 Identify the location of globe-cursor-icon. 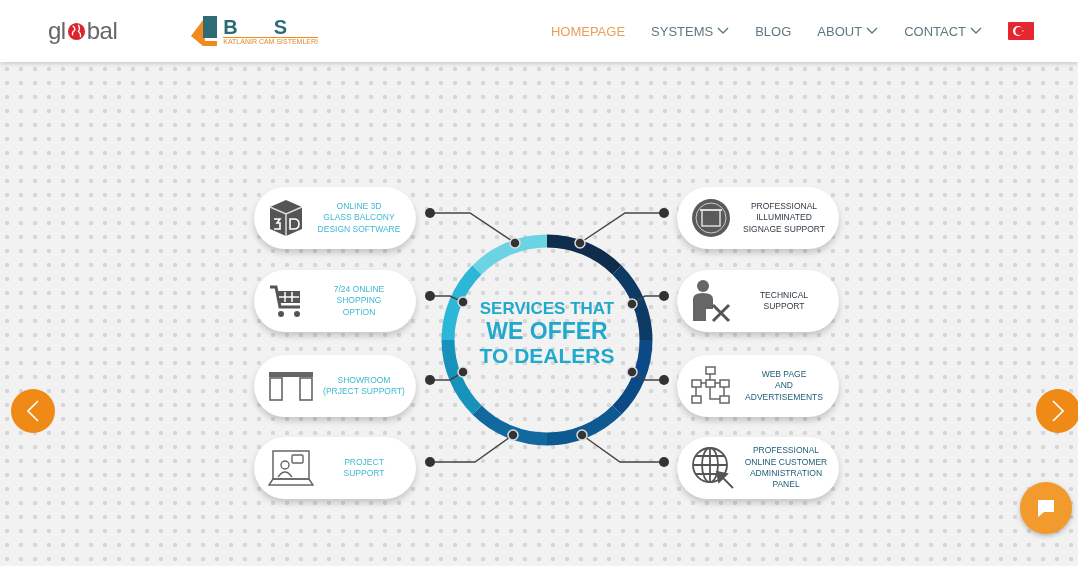
(713, 468).